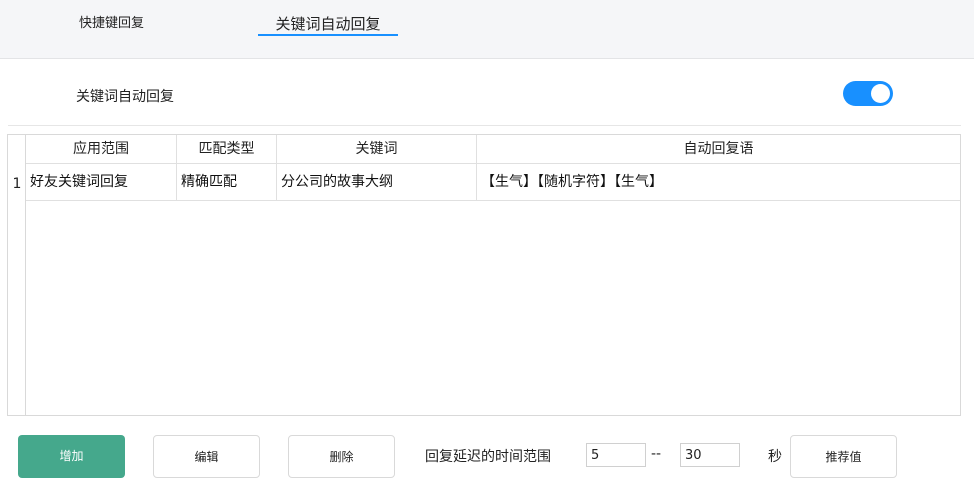  Describe the element at coordinates (488, 457) in the screenshot. I see `delay-range-label: 回复延迟的时间范围` at that location.